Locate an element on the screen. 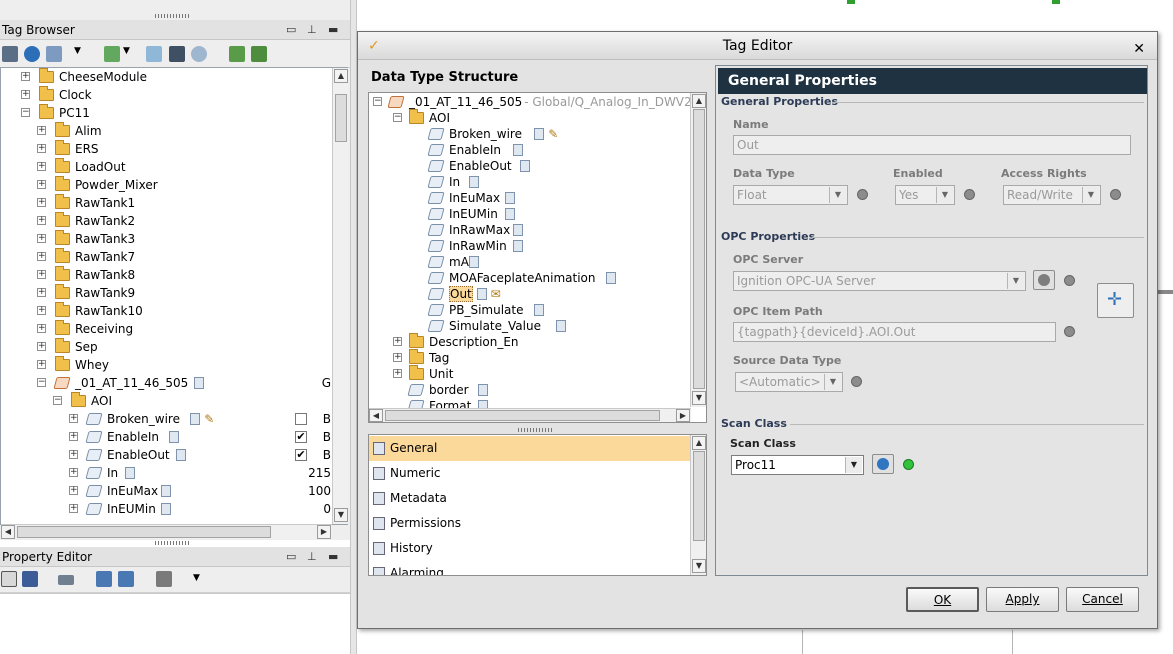 Image resolution: width=1173 pixels, height=654 pixels. tag-tree-row: + Clock is located at coordinates (166, 95).